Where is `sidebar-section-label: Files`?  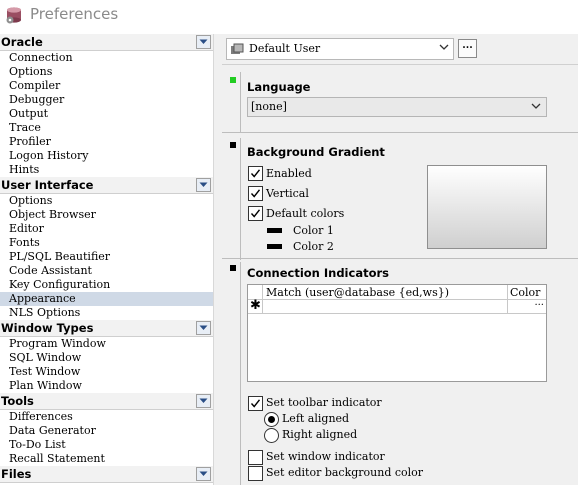 sidebar-section-label: Files is located at coordinates (16, 474).